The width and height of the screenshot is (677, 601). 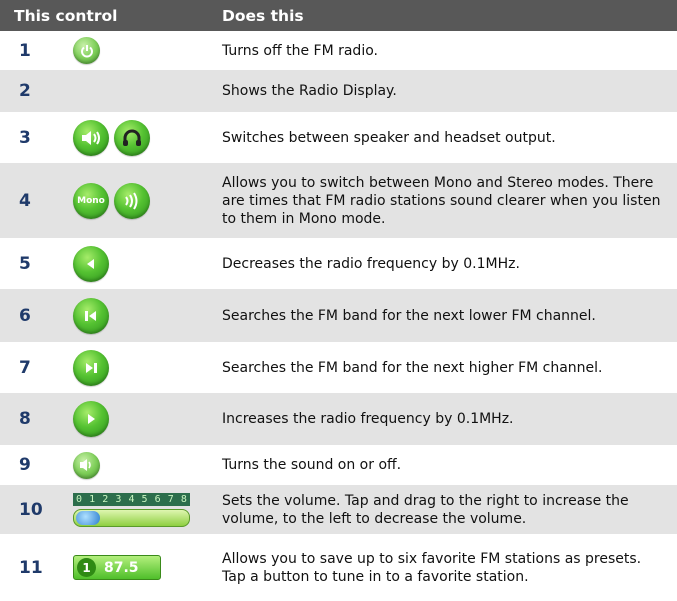 I want to click on row-number: 10, so click(x=30, y=509).